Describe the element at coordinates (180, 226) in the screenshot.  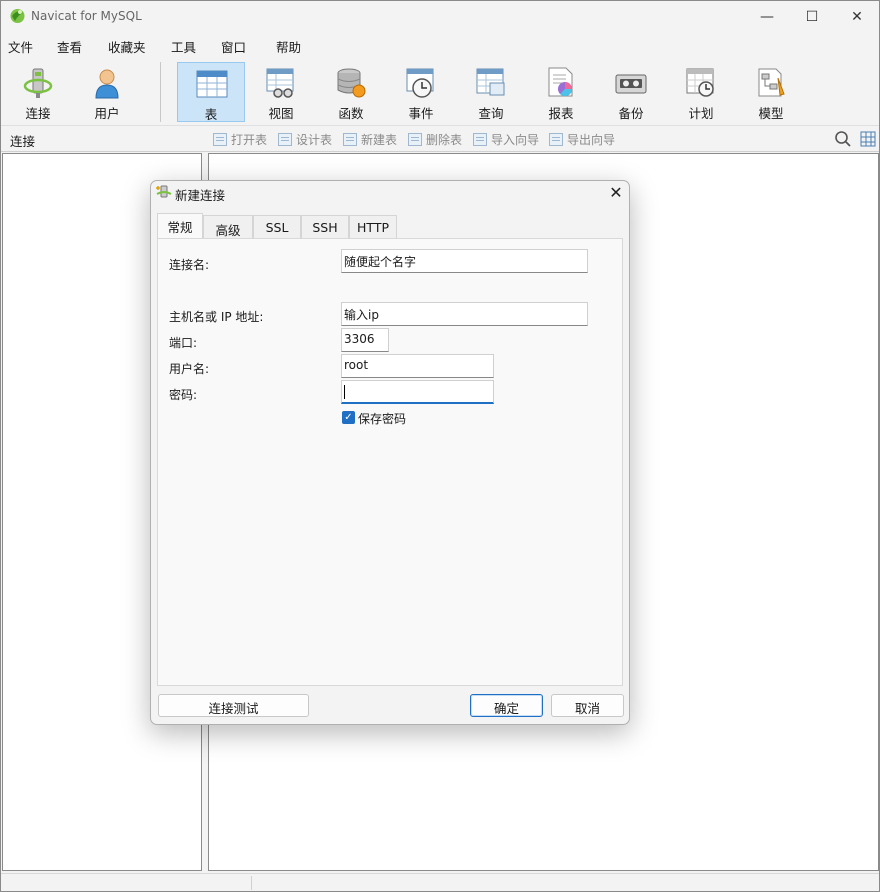
I see `tab-general: 常规` at that location.